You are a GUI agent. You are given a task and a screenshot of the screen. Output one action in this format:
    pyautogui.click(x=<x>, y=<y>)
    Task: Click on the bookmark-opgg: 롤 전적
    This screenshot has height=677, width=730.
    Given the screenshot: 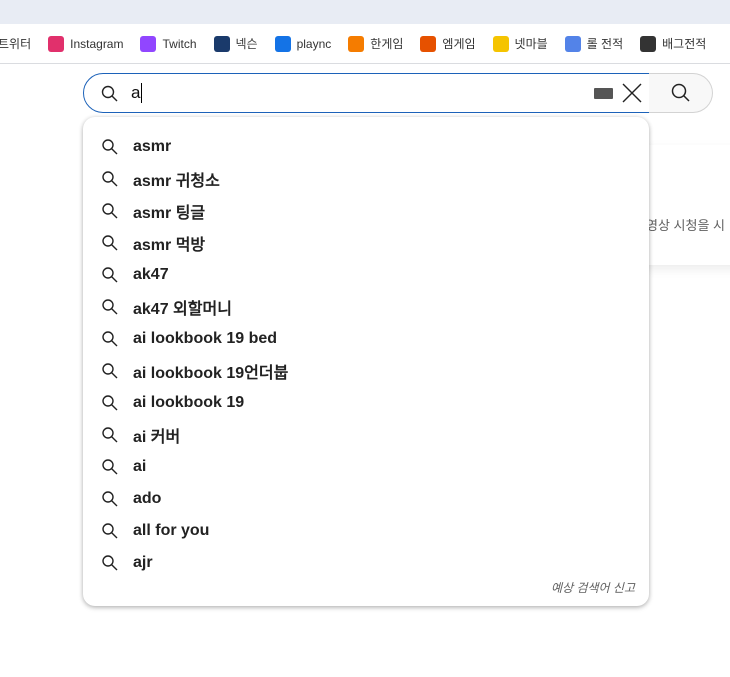 What is the action you would take?
    pyautogui.click(x=594, y=43)
    